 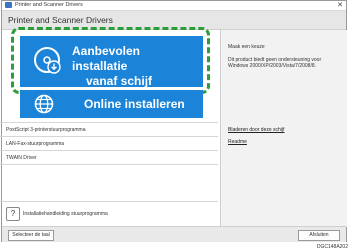 I want to click on readme-link: Readme, so click(x=237, y=142).